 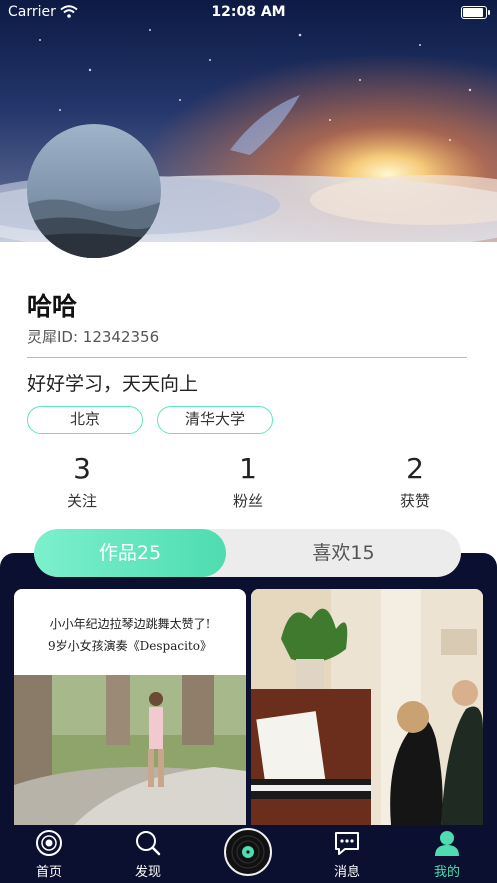 I want to click on status-time: 12:08 AM, so click(x=248, y=12).